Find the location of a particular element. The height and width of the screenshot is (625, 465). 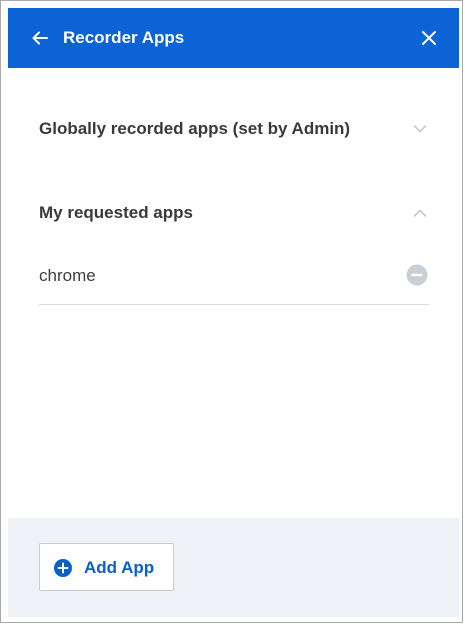

section-header-global-apps: Globally recorded apps (set by Admin) is located at coordinates (234, 129).